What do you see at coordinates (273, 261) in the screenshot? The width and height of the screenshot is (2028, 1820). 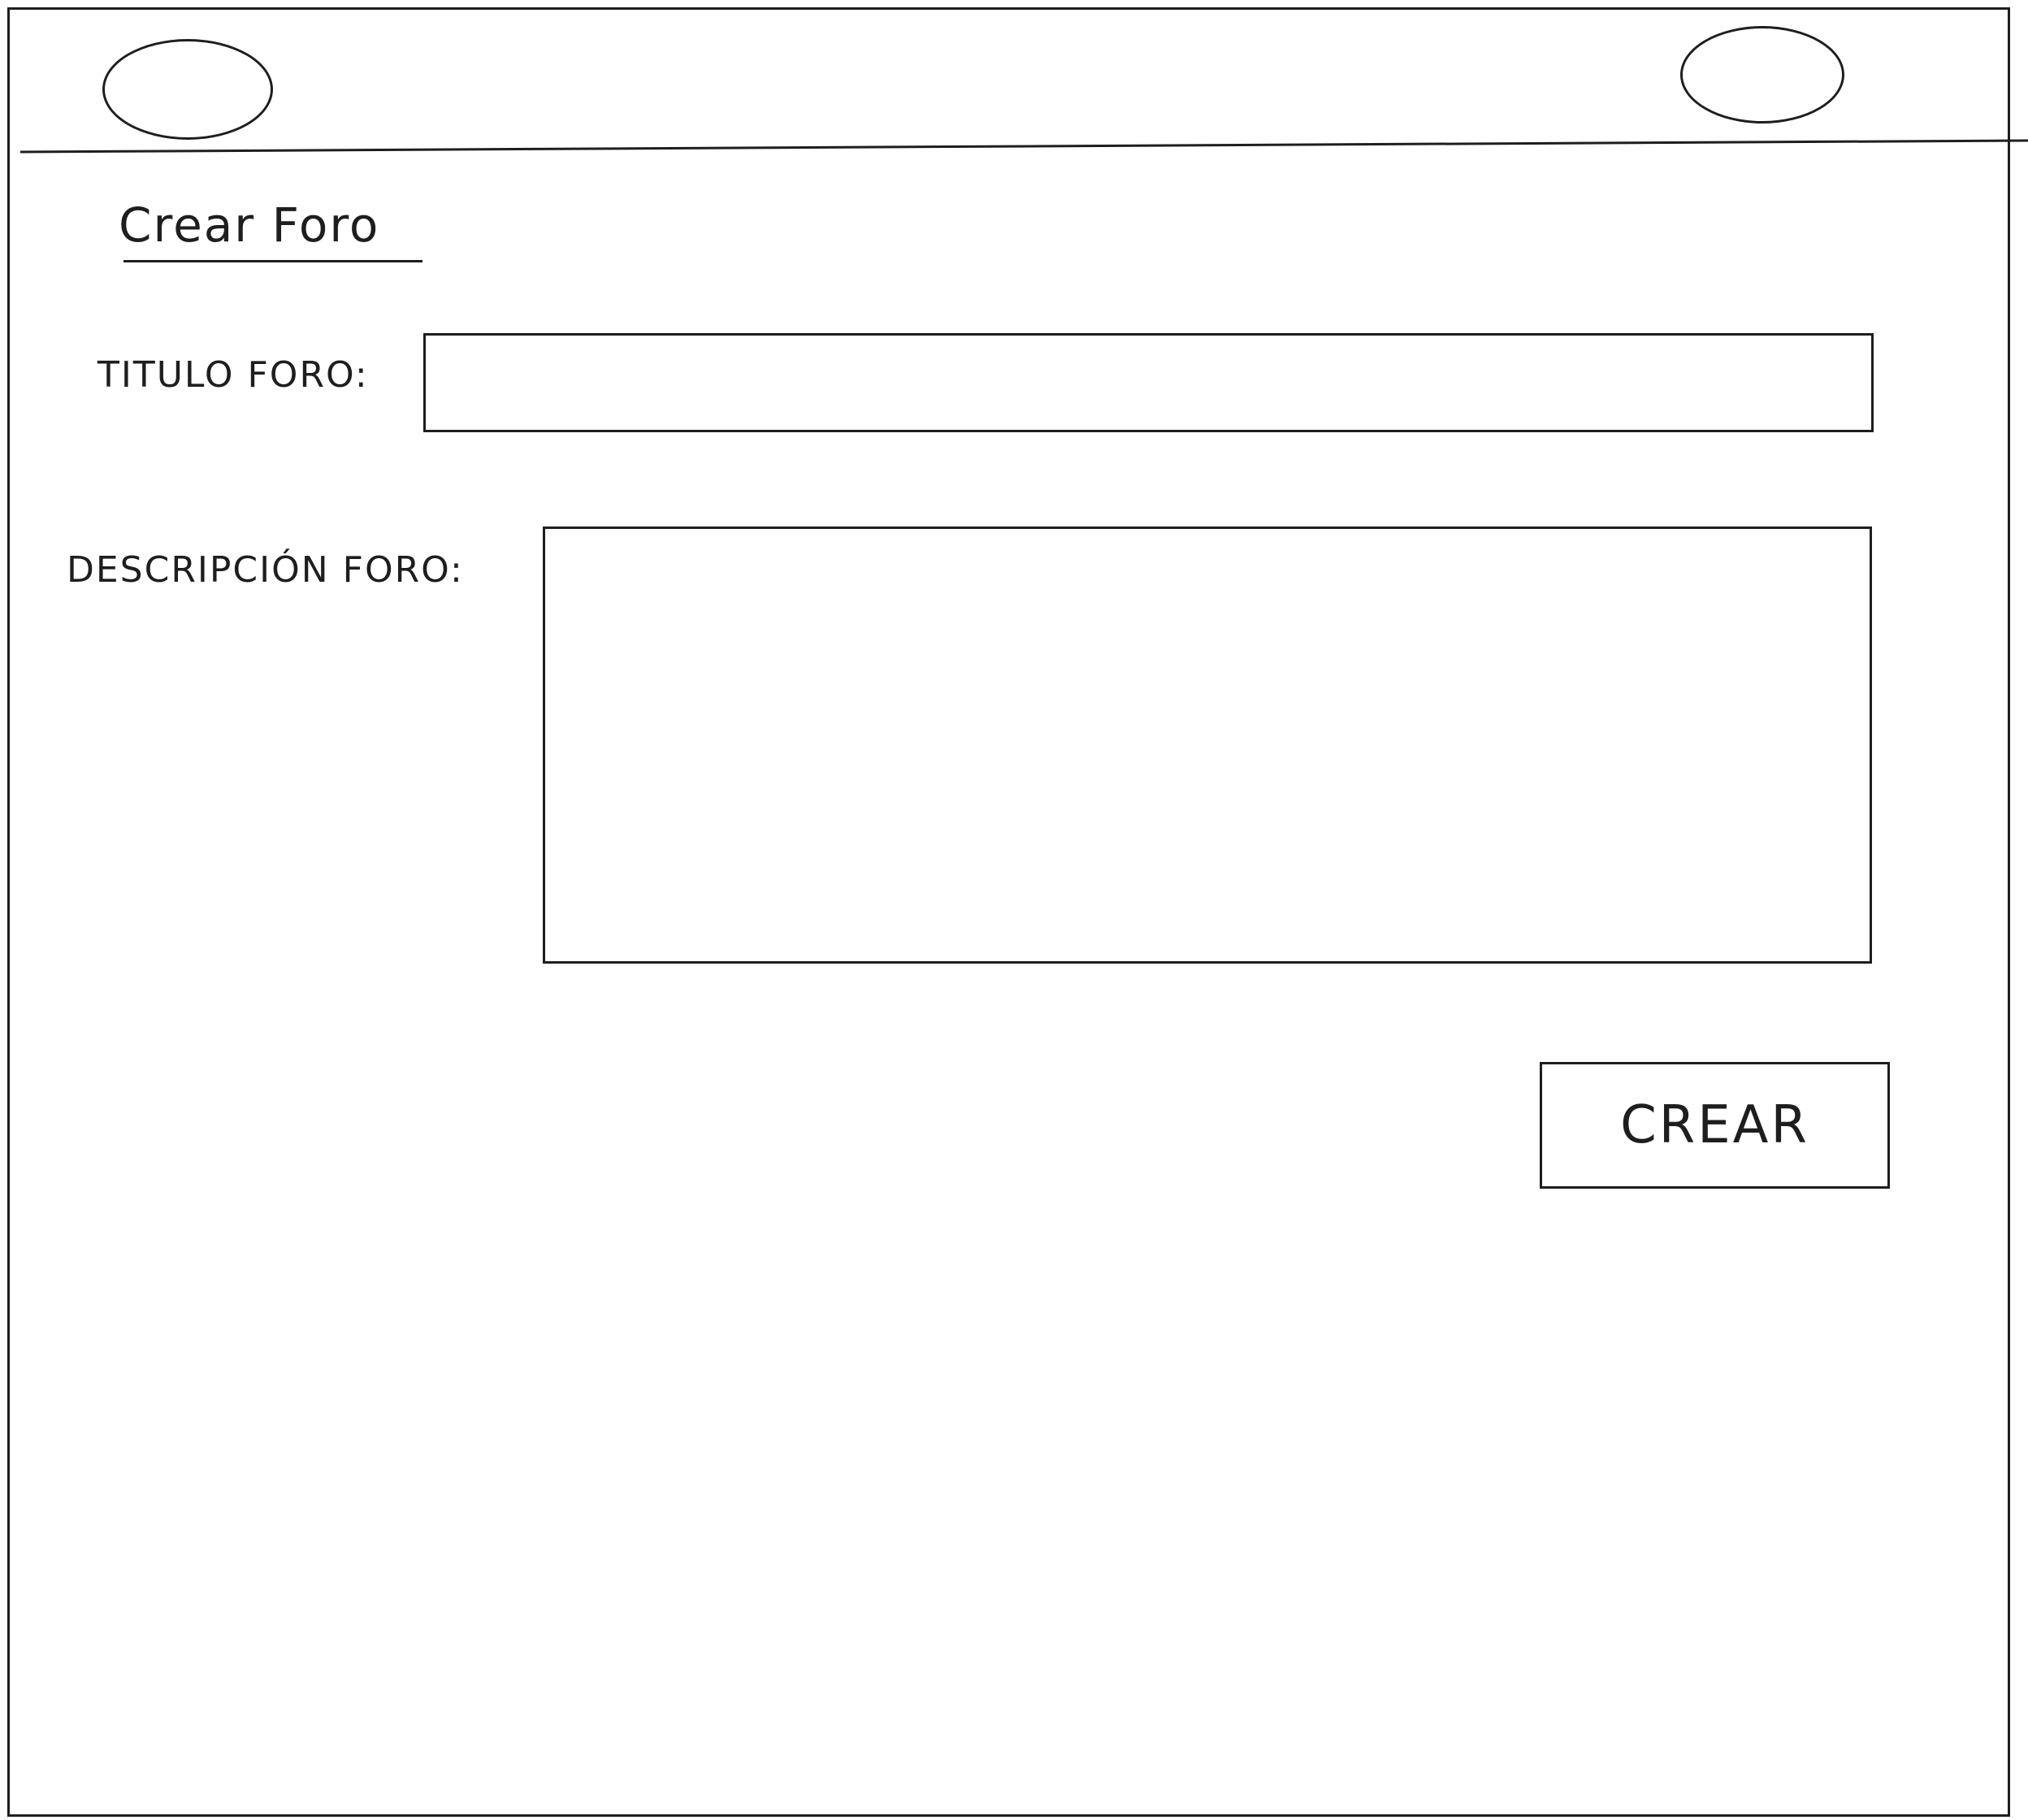 I see `page-title-underline` at bounding box center [273, 261].